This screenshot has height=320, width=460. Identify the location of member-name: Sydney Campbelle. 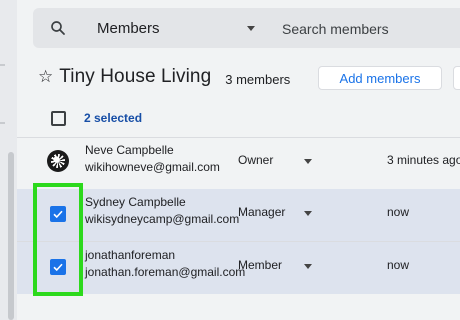
(135, 202).